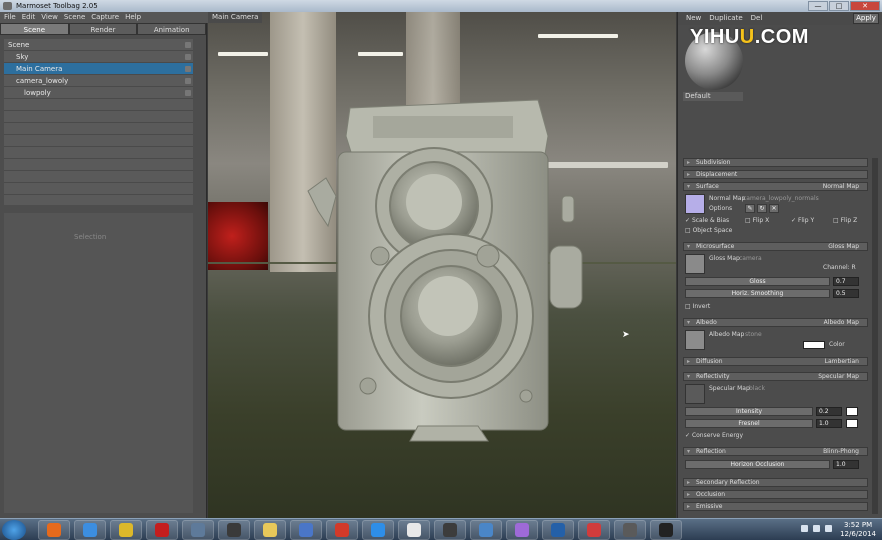  I want to click on section-reflectivity: ▾ Reflectivity Specular Map, so click(775, 376).